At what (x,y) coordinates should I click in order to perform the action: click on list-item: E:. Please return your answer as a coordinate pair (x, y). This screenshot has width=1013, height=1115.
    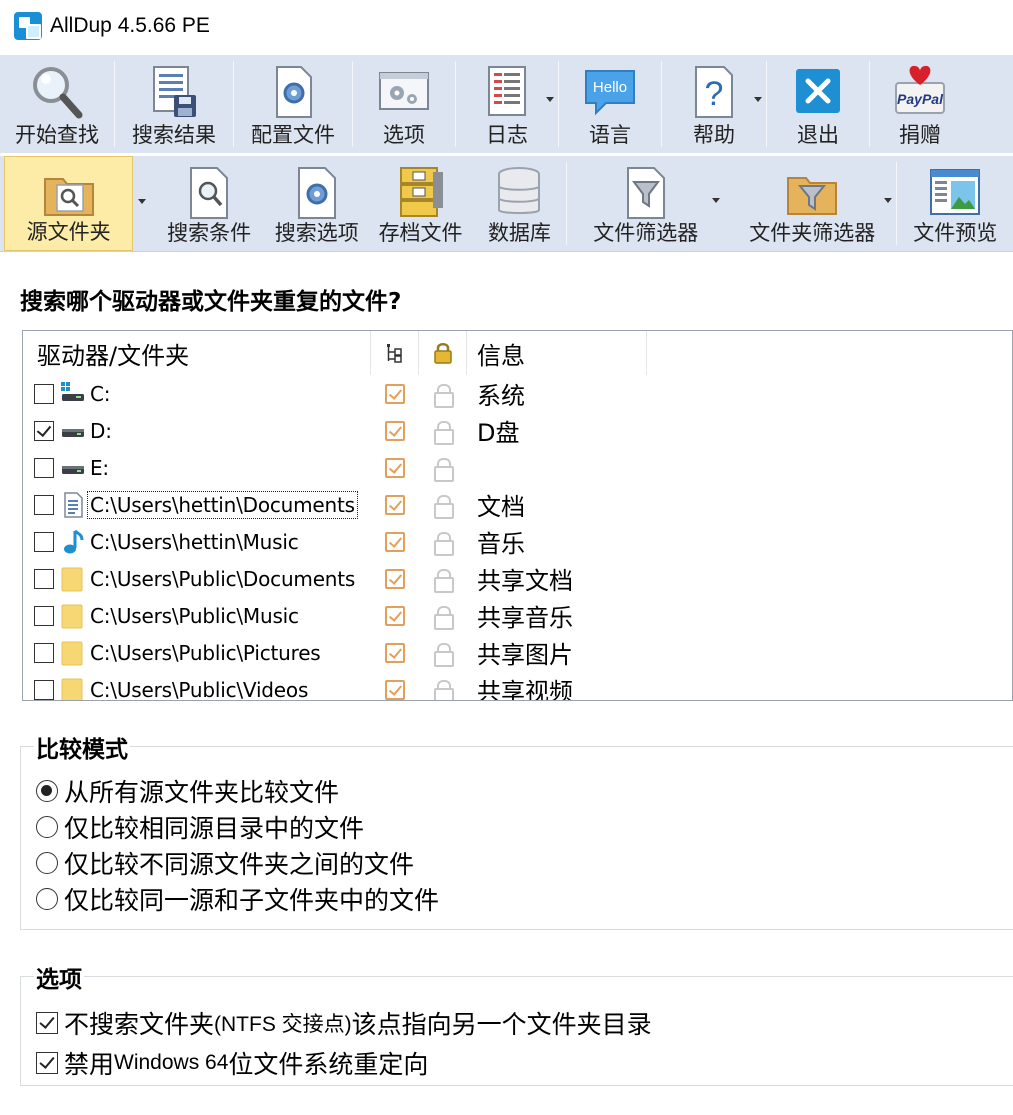
    Looking at the image, I should click on (517, 467).